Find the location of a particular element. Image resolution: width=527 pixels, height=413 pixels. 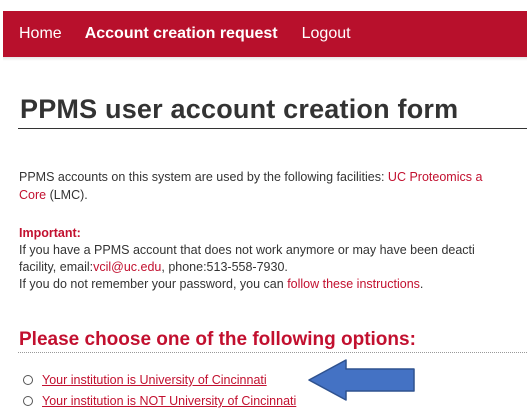

navbar: Home Account creation request Logout is located at coordinates (265, 34).